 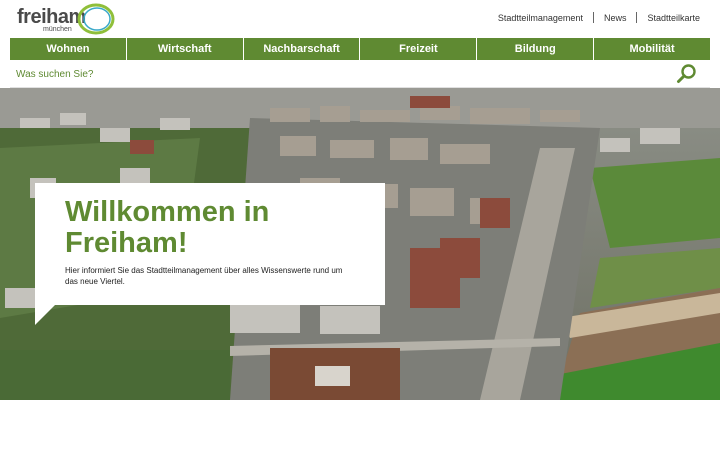 I want to click on nav-item-nachbarschaft: Nachbarschaft, so click(x=301, y=49).